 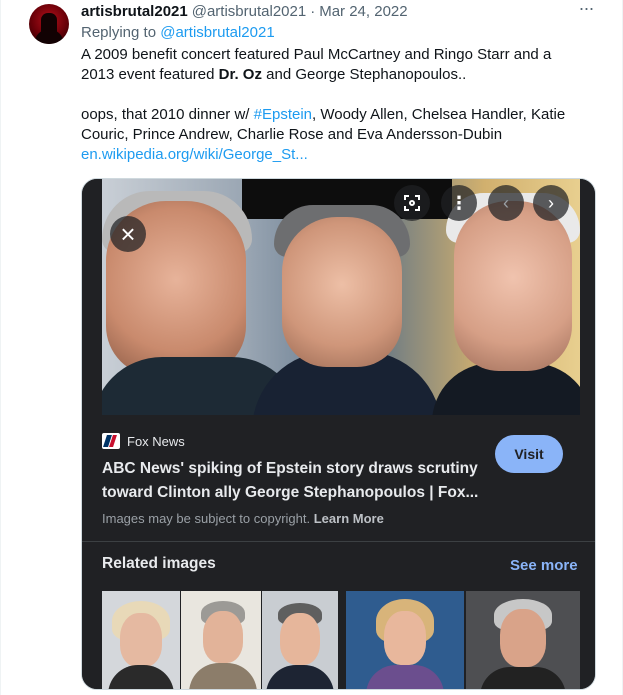 I want to click on replying-to: Replying to @artisbrutal2021, so click(x=178, y=32).